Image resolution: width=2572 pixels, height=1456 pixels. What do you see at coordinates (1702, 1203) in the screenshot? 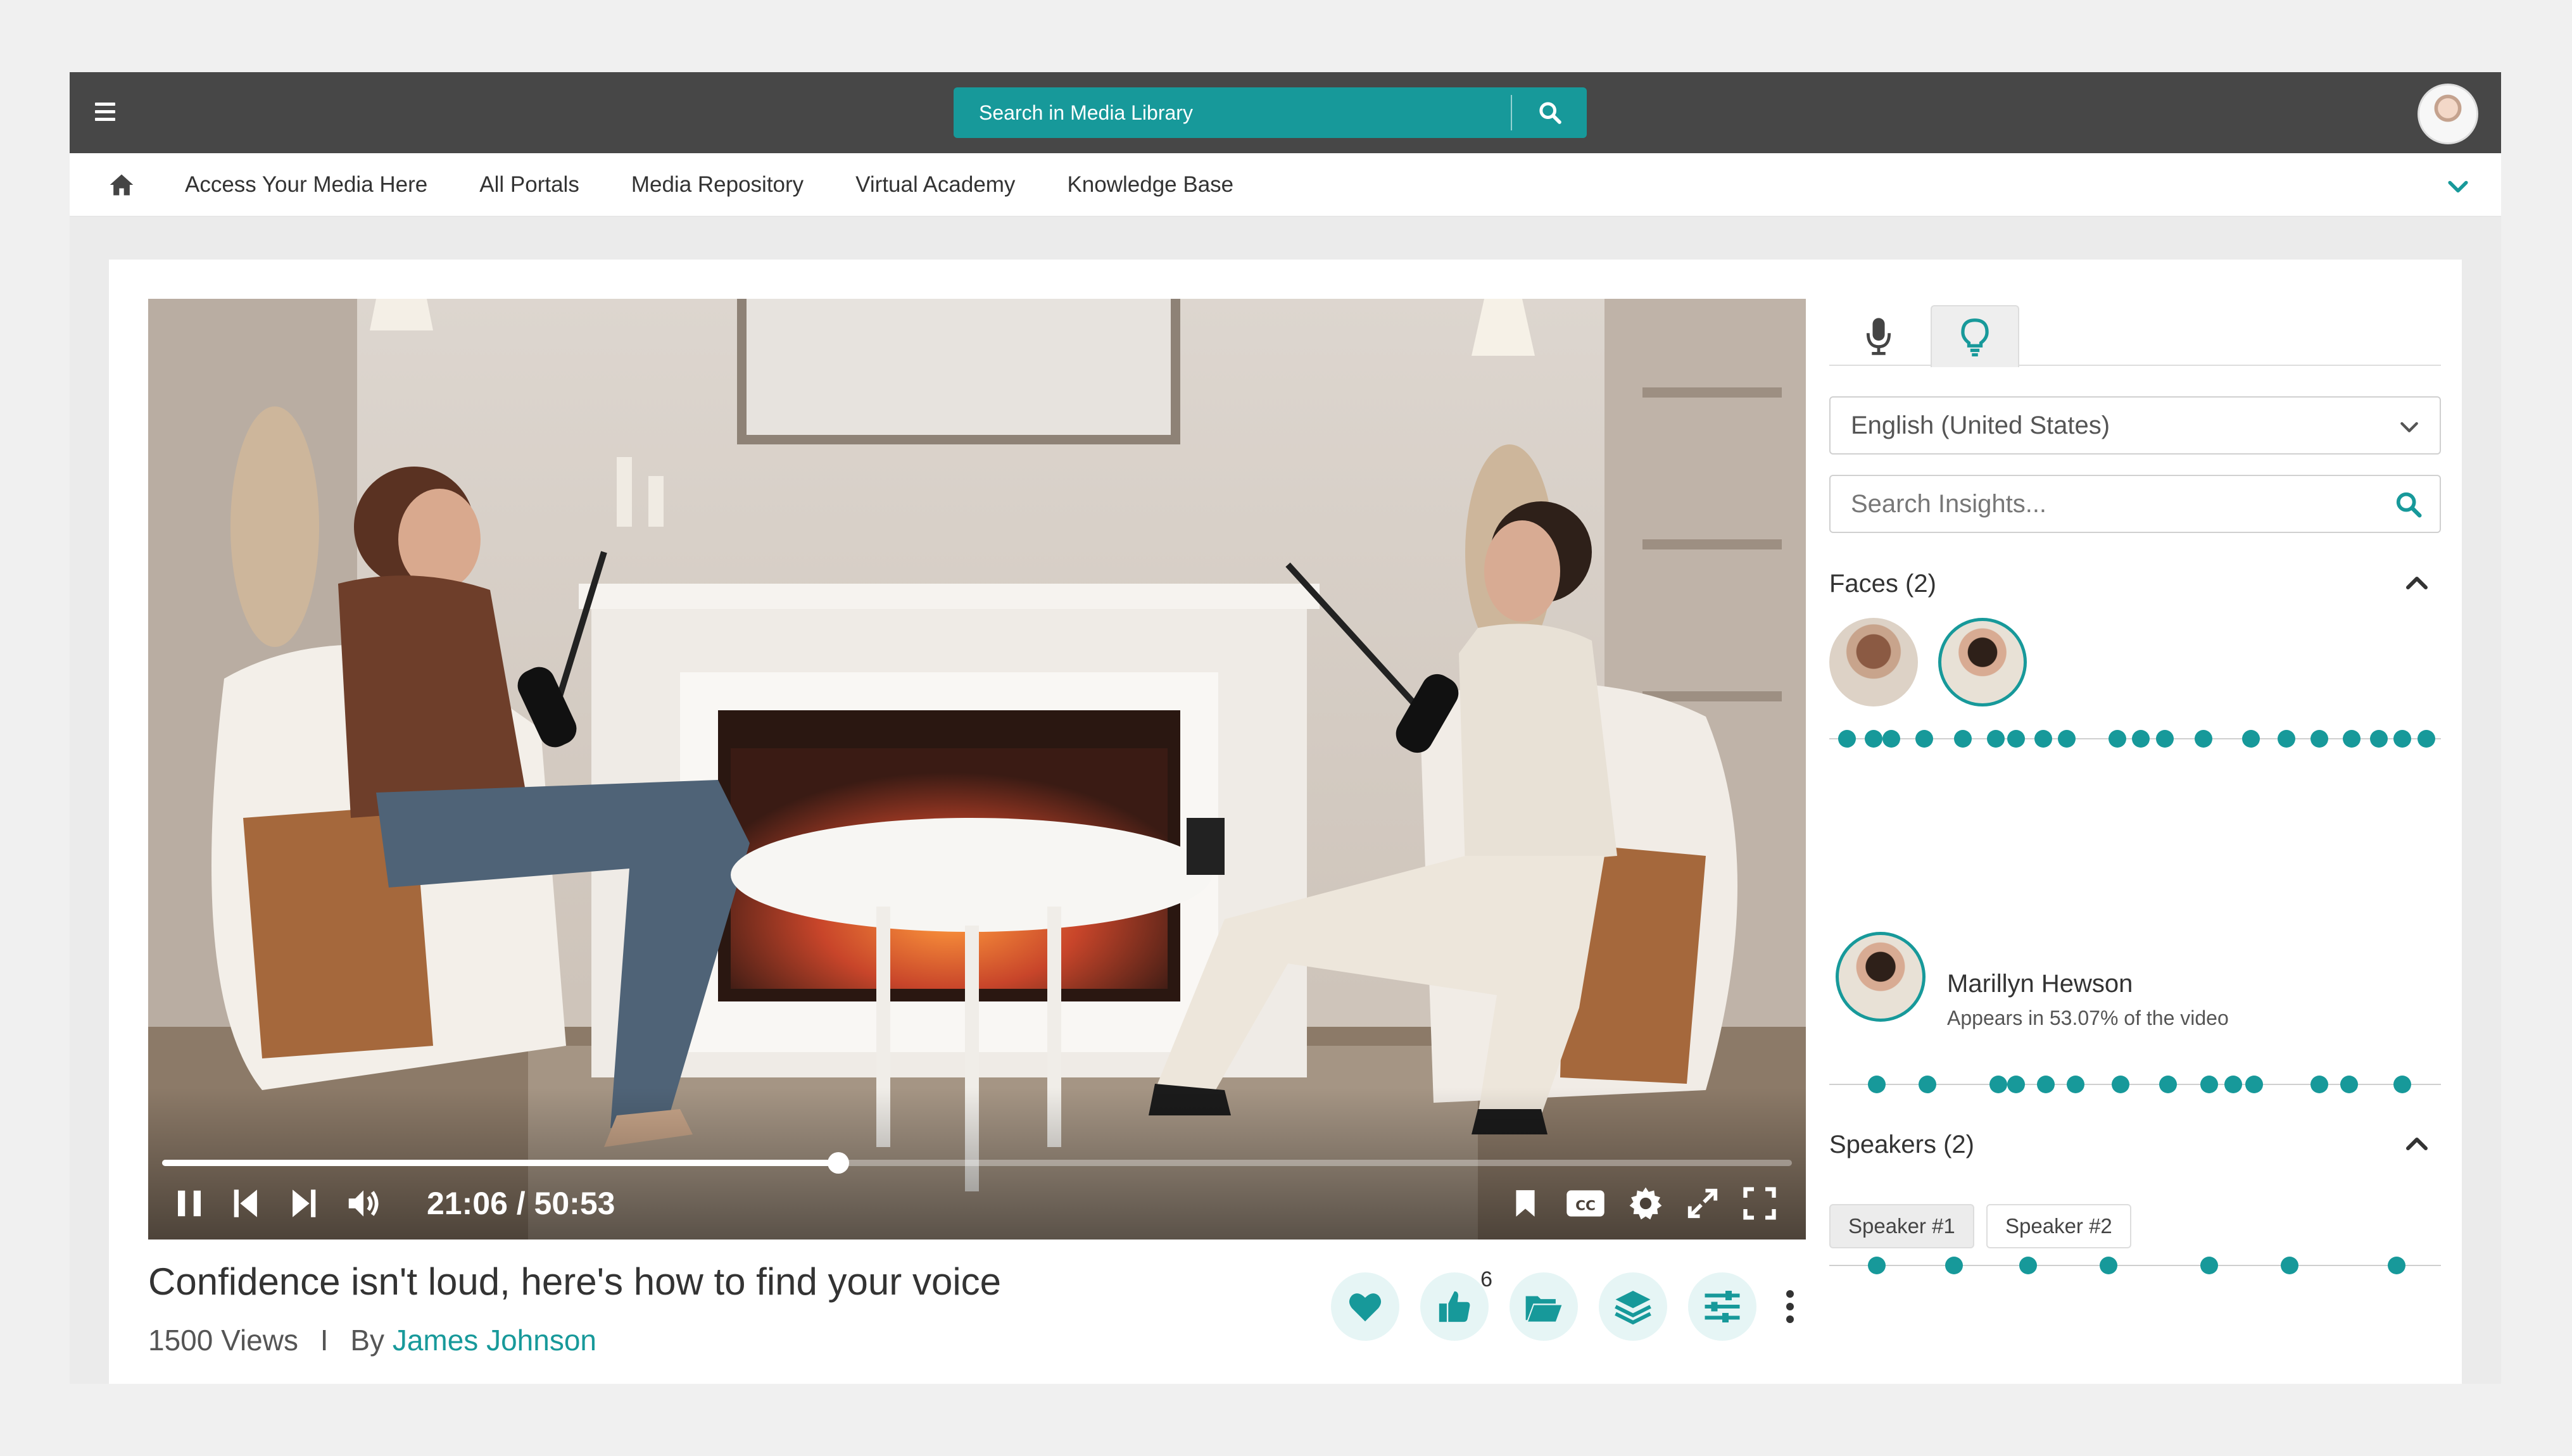
I see `expand-button` at bounding box center [1702, 1203].